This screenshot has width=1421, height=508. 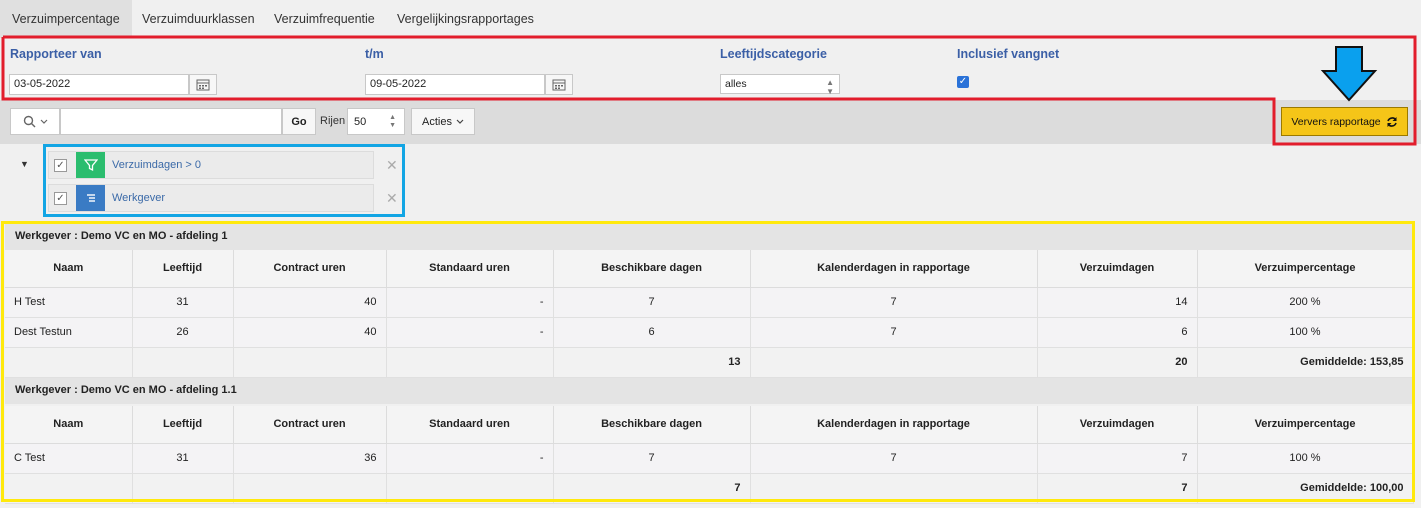 What do you see at coordinates (224, 180) in the screenshot?
I see `blue-highlight-outline` at bounding box center [224, 180].